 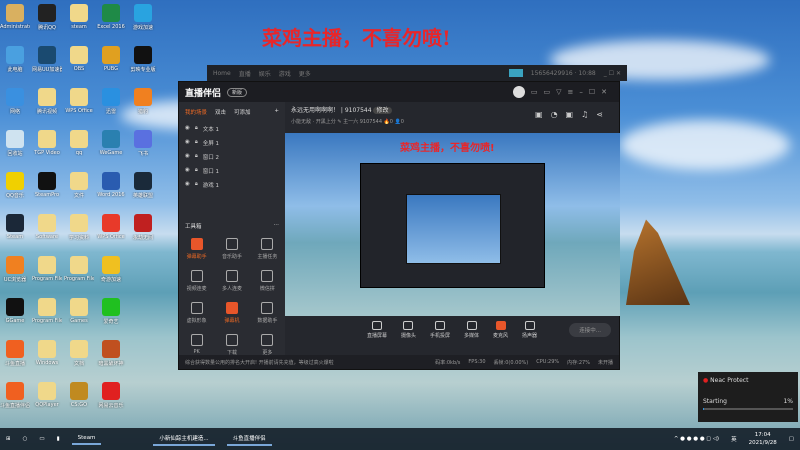 What do you see at coordinates (15, 227) in the screenshot?
I see `desktop-icon: Steam` at bounding box center [15, 227].